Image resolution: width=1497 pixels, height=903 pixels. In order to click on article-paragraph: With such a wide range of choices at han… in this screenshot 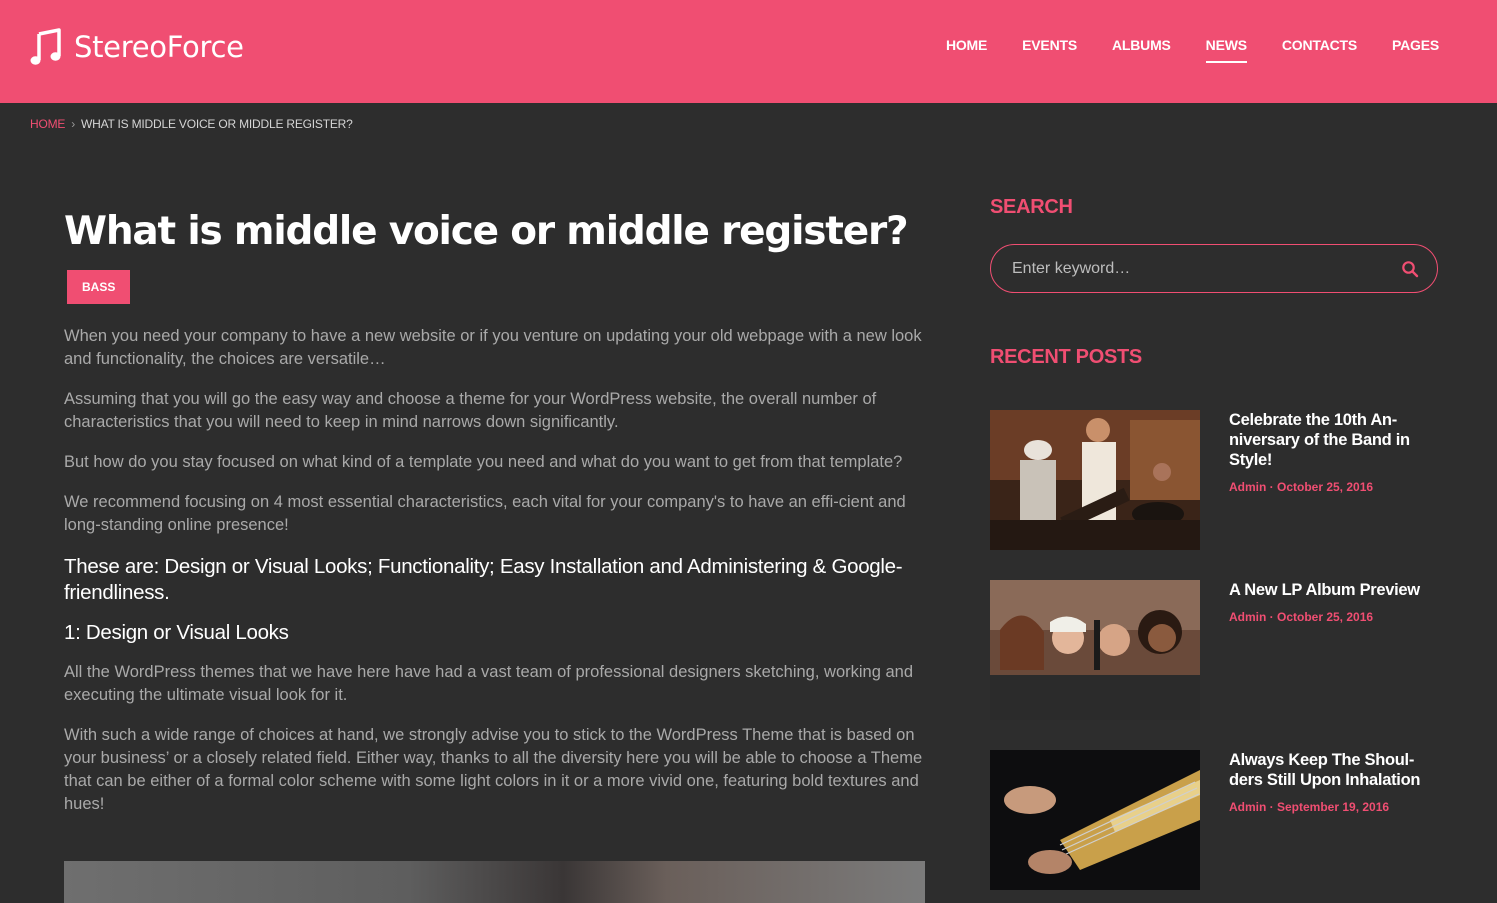, I will do `click(493, 769)`.